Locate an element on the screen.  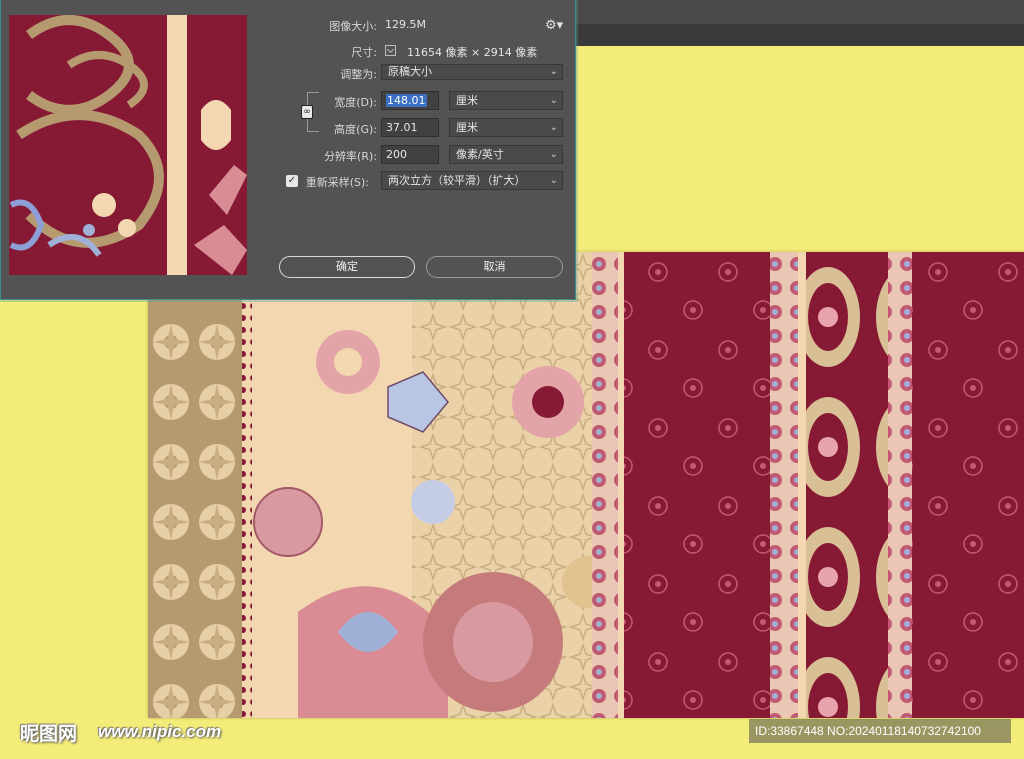
image-size-value: 129.5M is located at coordinates (405, 24).